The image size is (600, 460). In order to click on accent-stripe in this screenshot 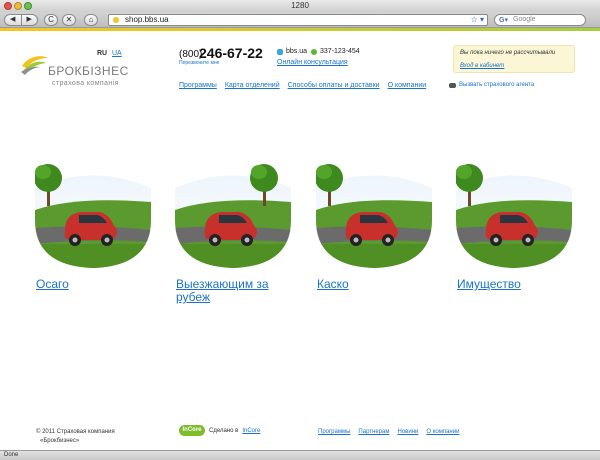, I will do `click(300, 29)`.